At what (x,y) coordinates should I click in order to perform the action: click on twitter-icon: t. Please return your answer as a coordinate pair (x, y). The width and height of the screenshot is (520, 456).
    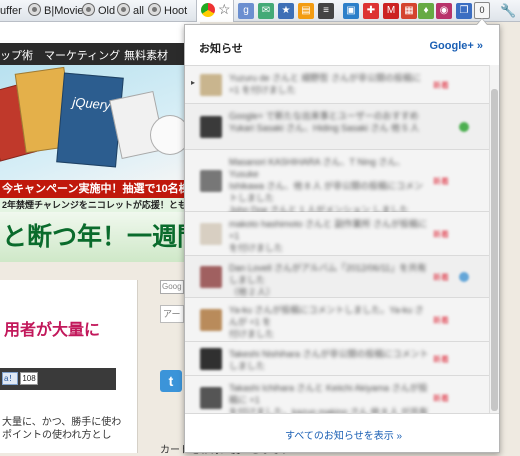
    Looking at the image, I should click on (171, 381).